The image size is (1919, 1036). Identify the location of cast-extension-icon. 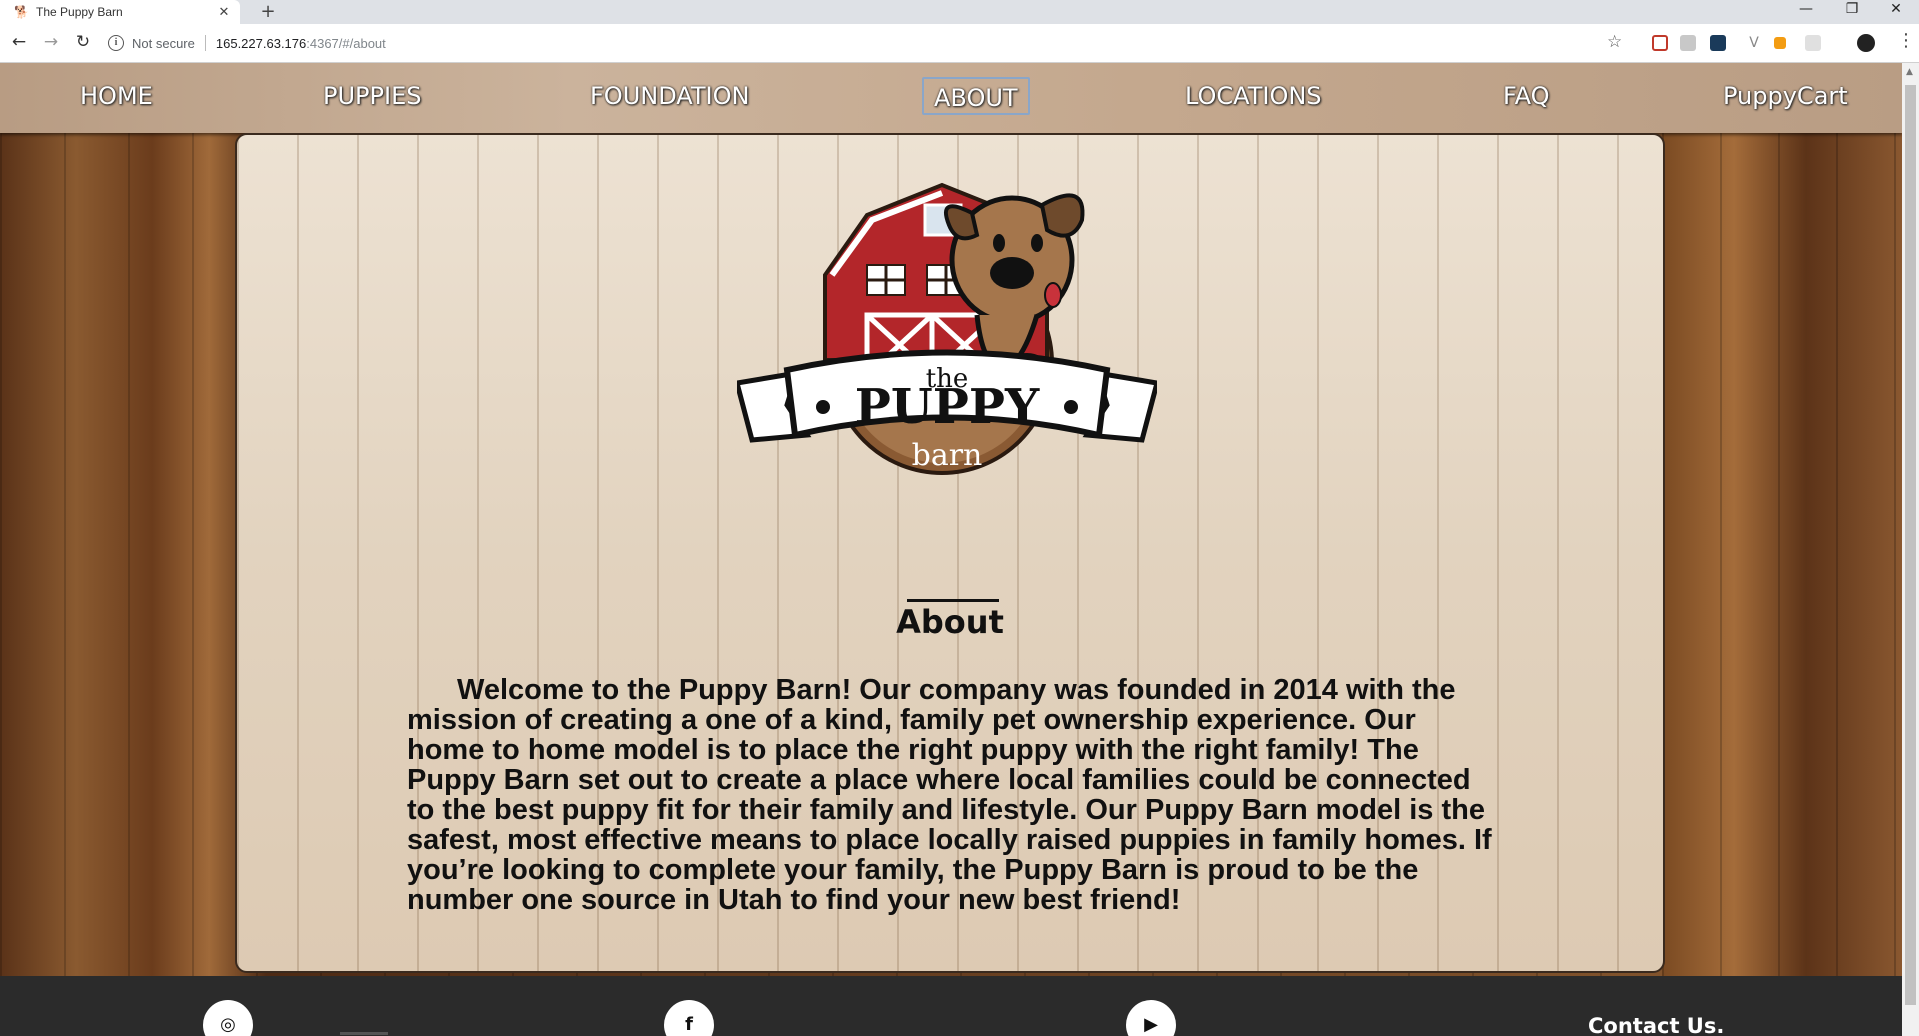
(1688, 43).